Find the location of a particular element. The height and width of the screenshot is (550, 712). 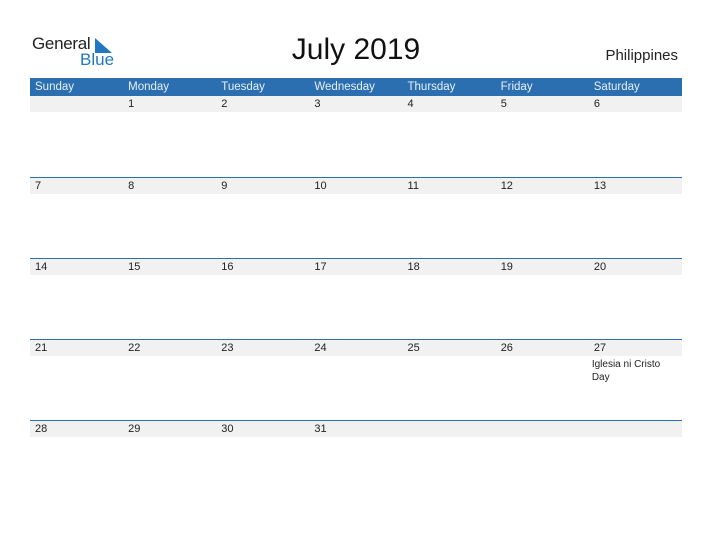

day-number: 14 is located at coordinates (41, 267).